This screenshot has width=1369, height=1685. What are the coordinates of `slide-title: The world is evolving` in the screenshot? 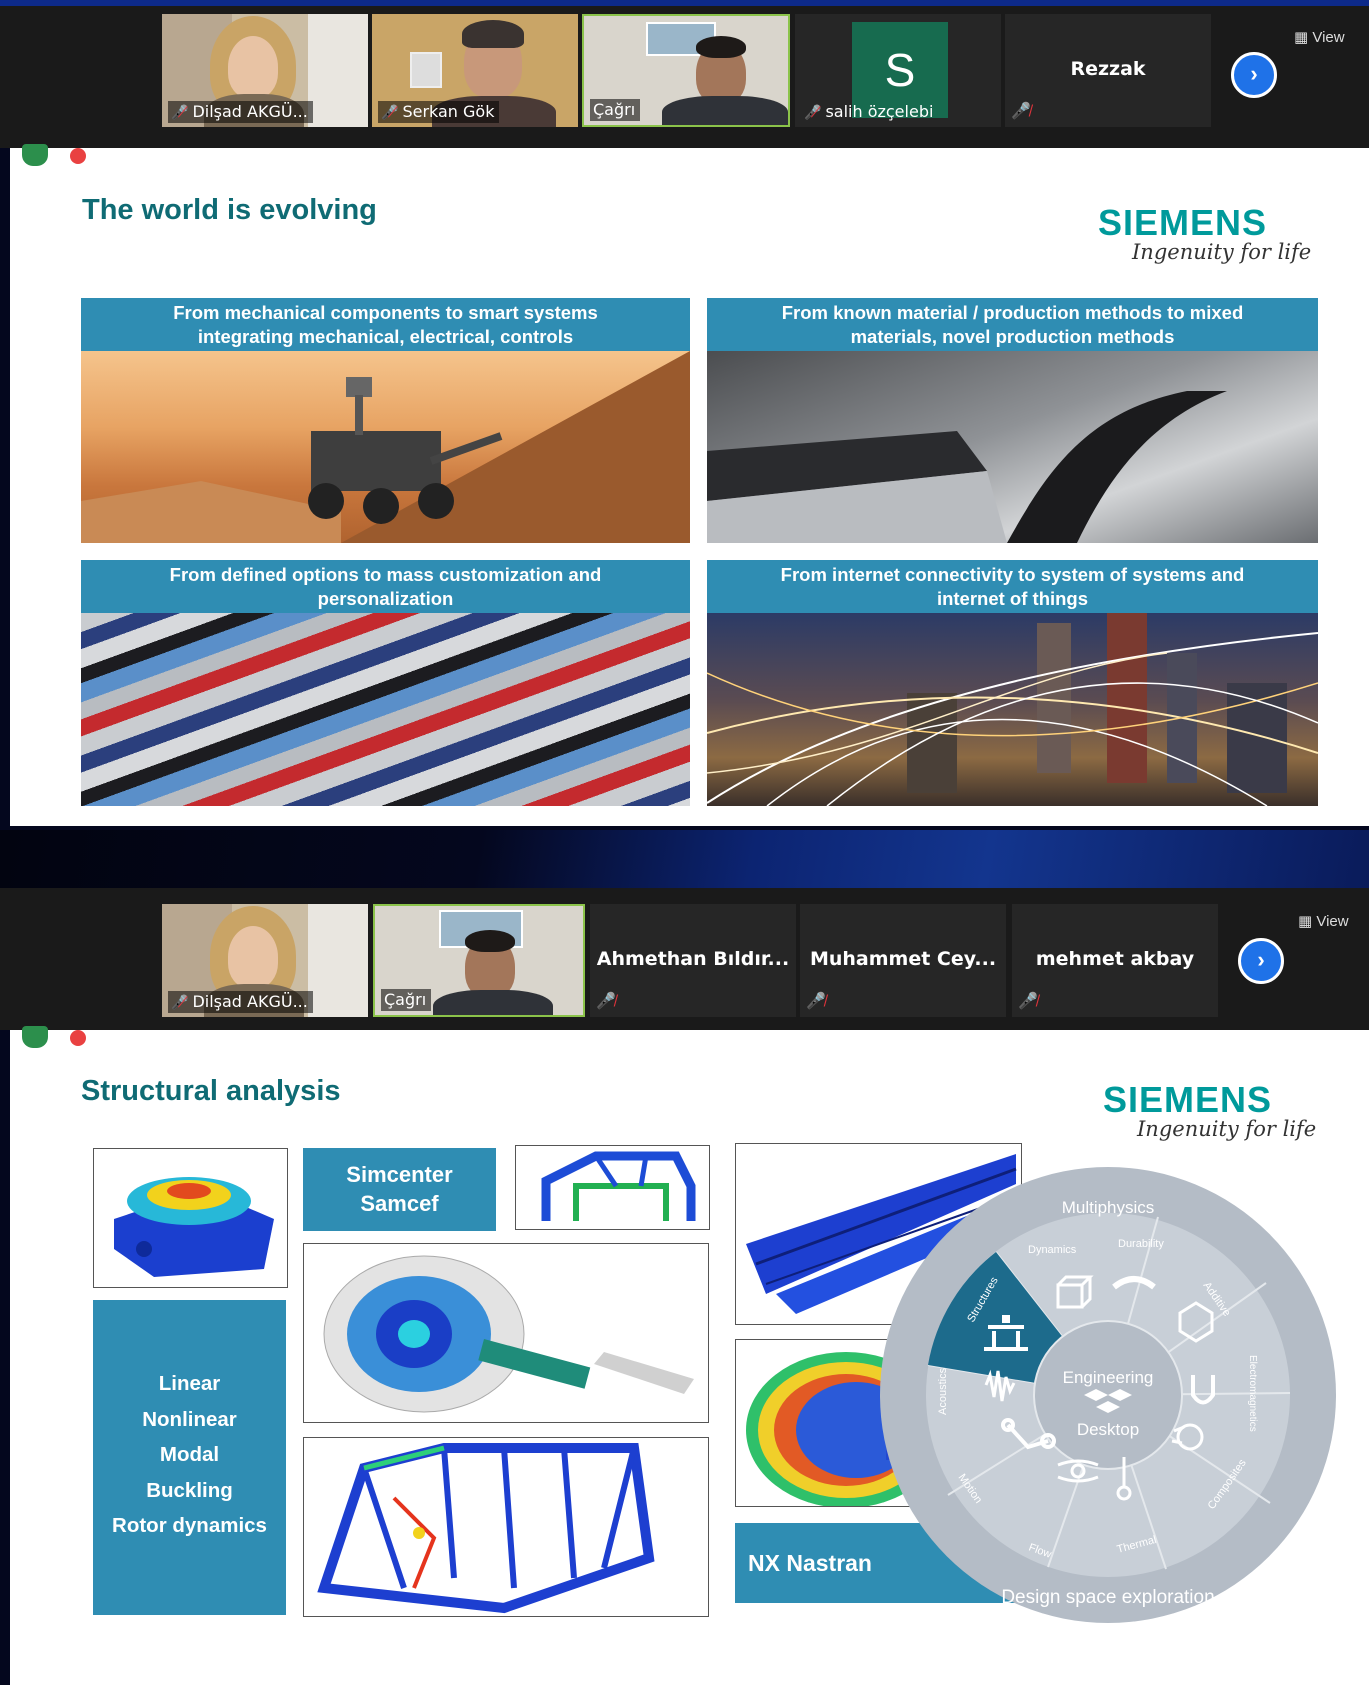 It's located at (229, 210).